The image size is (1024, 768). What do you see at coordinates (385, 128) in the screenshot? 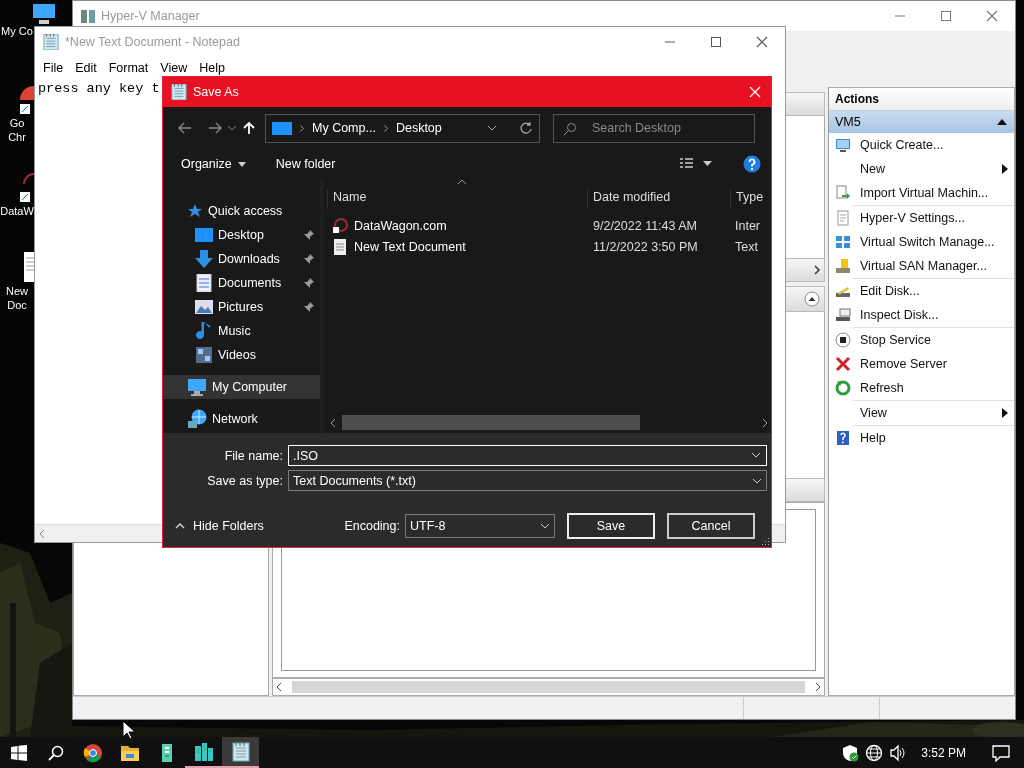
I see `breadcrumb-separator-icon` at bounding box center [385, 128].